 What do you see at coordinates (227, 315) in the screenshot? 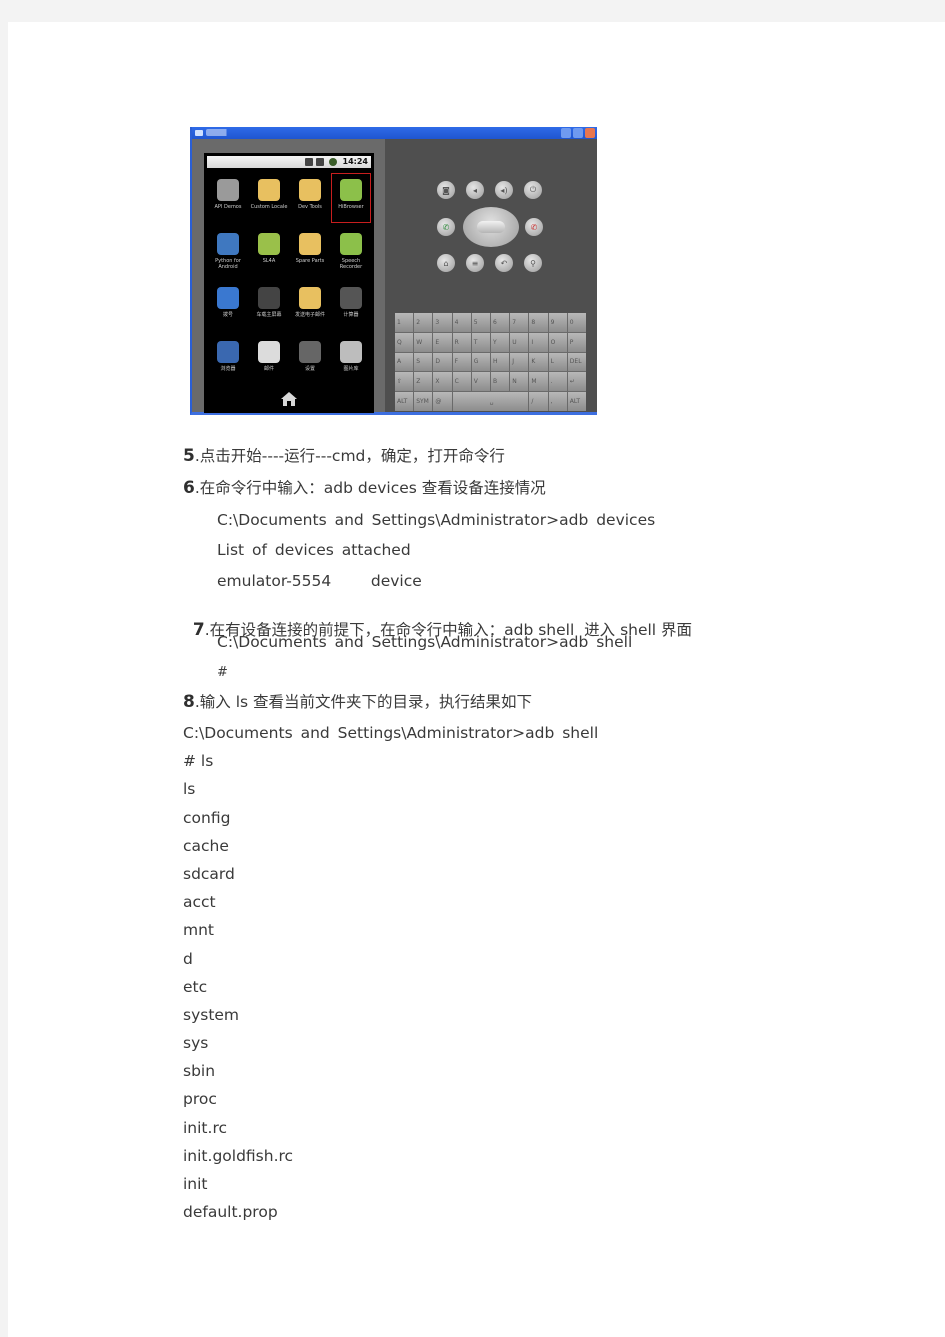
I see `app-label: 拨号` at bounding box center [227, 315].